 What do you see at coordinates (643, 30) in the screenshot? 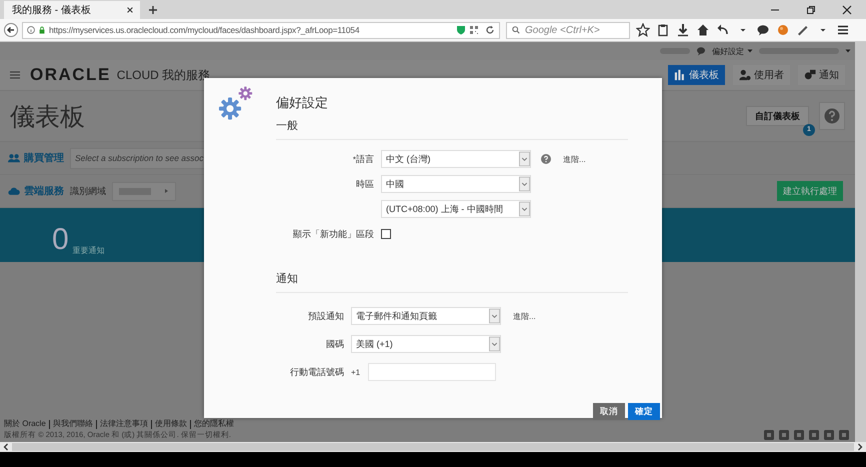
I see `star-icon` at bounding box center [643, 30].